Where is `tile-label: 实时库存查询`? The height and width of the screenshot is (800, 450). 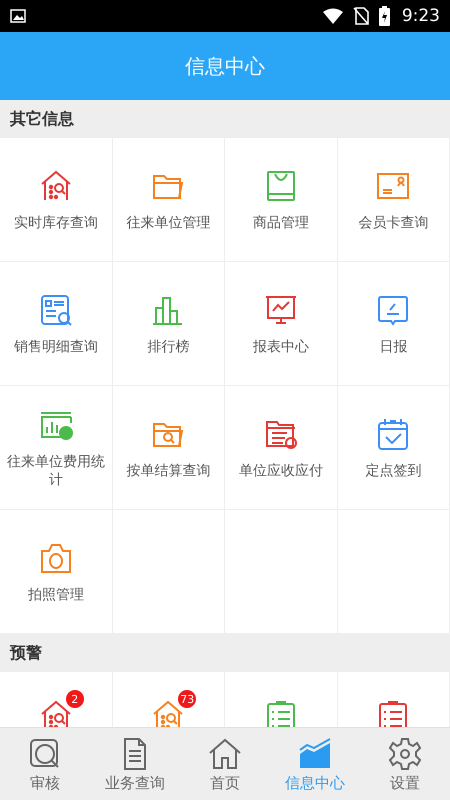 tile-label: 实时库存查询 is located at coordinates (56, 223).